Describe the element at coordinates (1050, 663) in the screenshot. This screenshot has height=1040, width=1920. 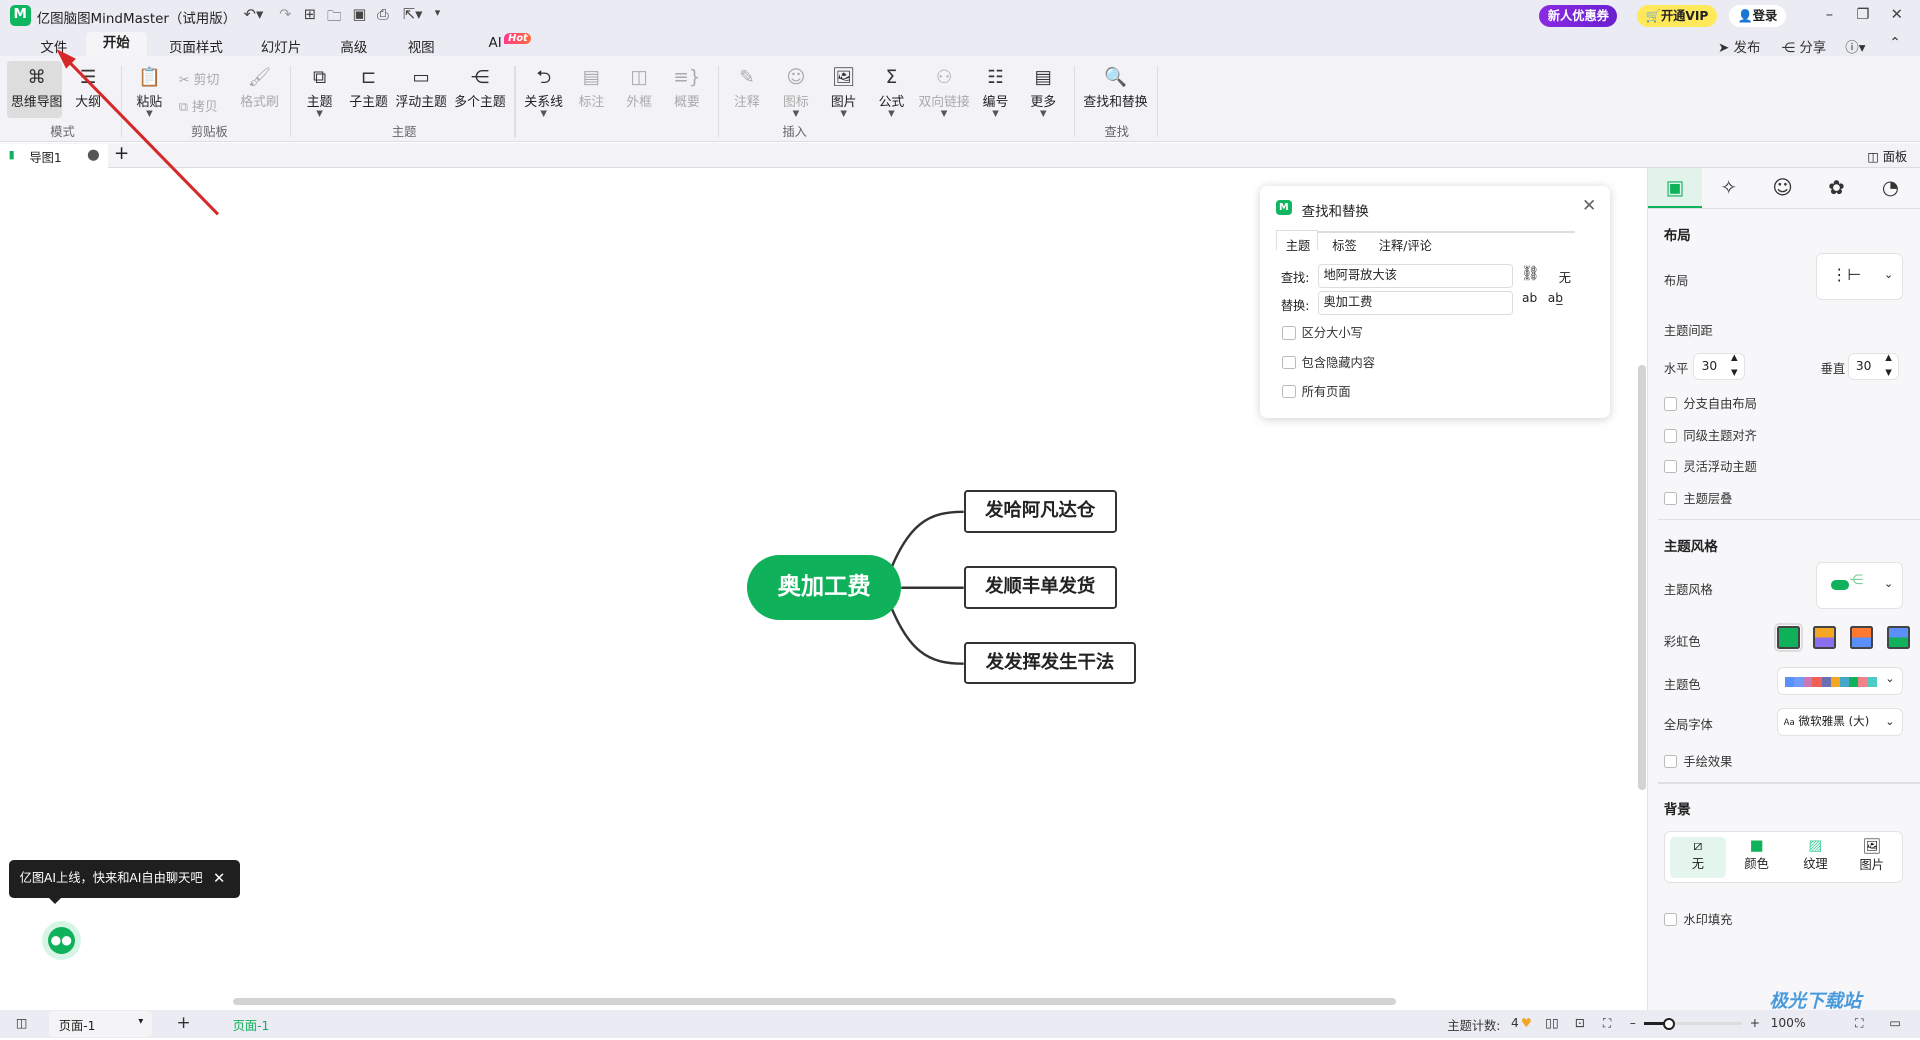
I see `branch-topic: 发发挥发生干法` at that location.